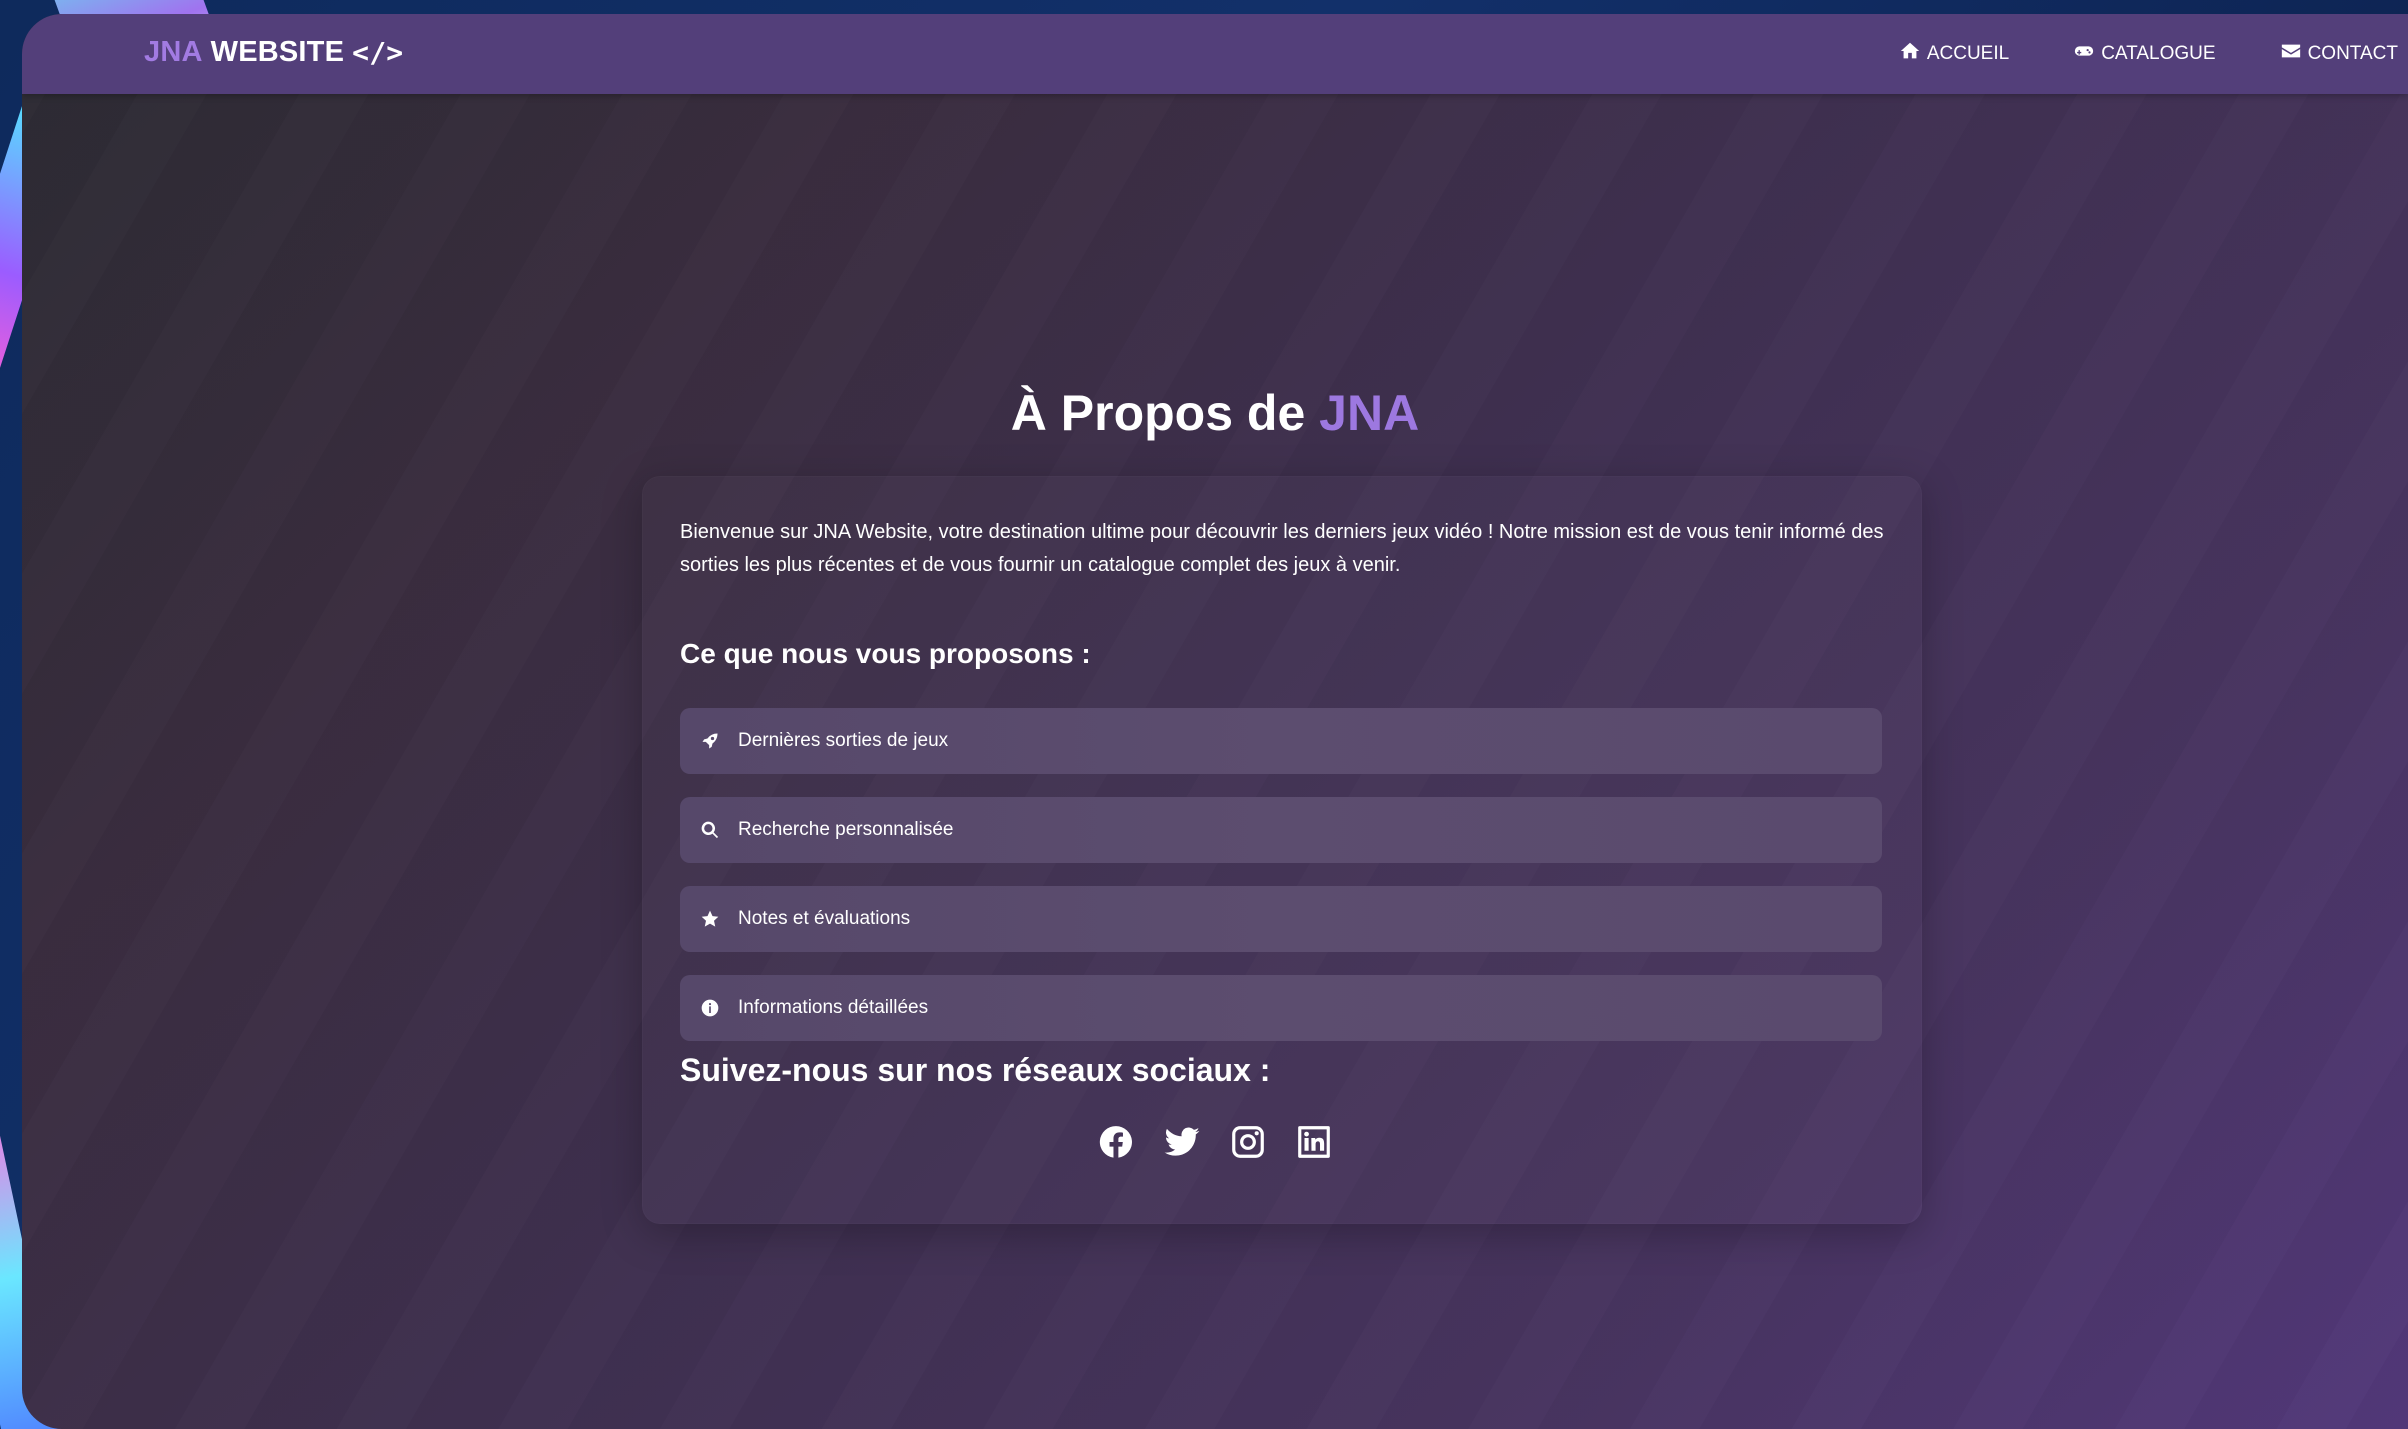 Image resolution: width=2408 pixels, height=1429 pixels. I want to click on social-heading: Suivez-nous sur nos réseaux sociaux :, so click(975, 1070).